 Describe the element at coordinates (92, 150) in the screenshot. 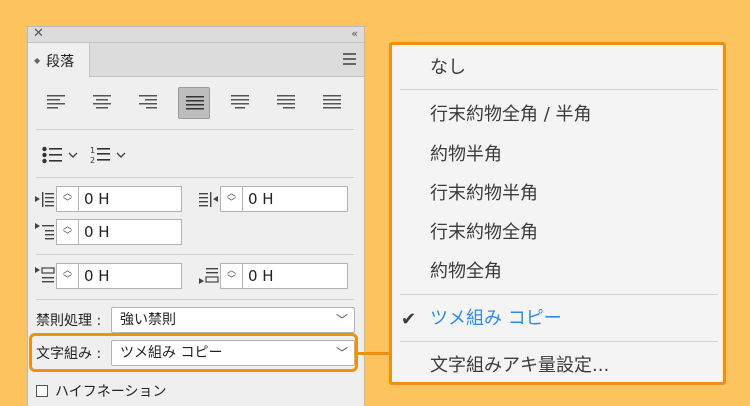

I see `svg-text: 1` at that location.